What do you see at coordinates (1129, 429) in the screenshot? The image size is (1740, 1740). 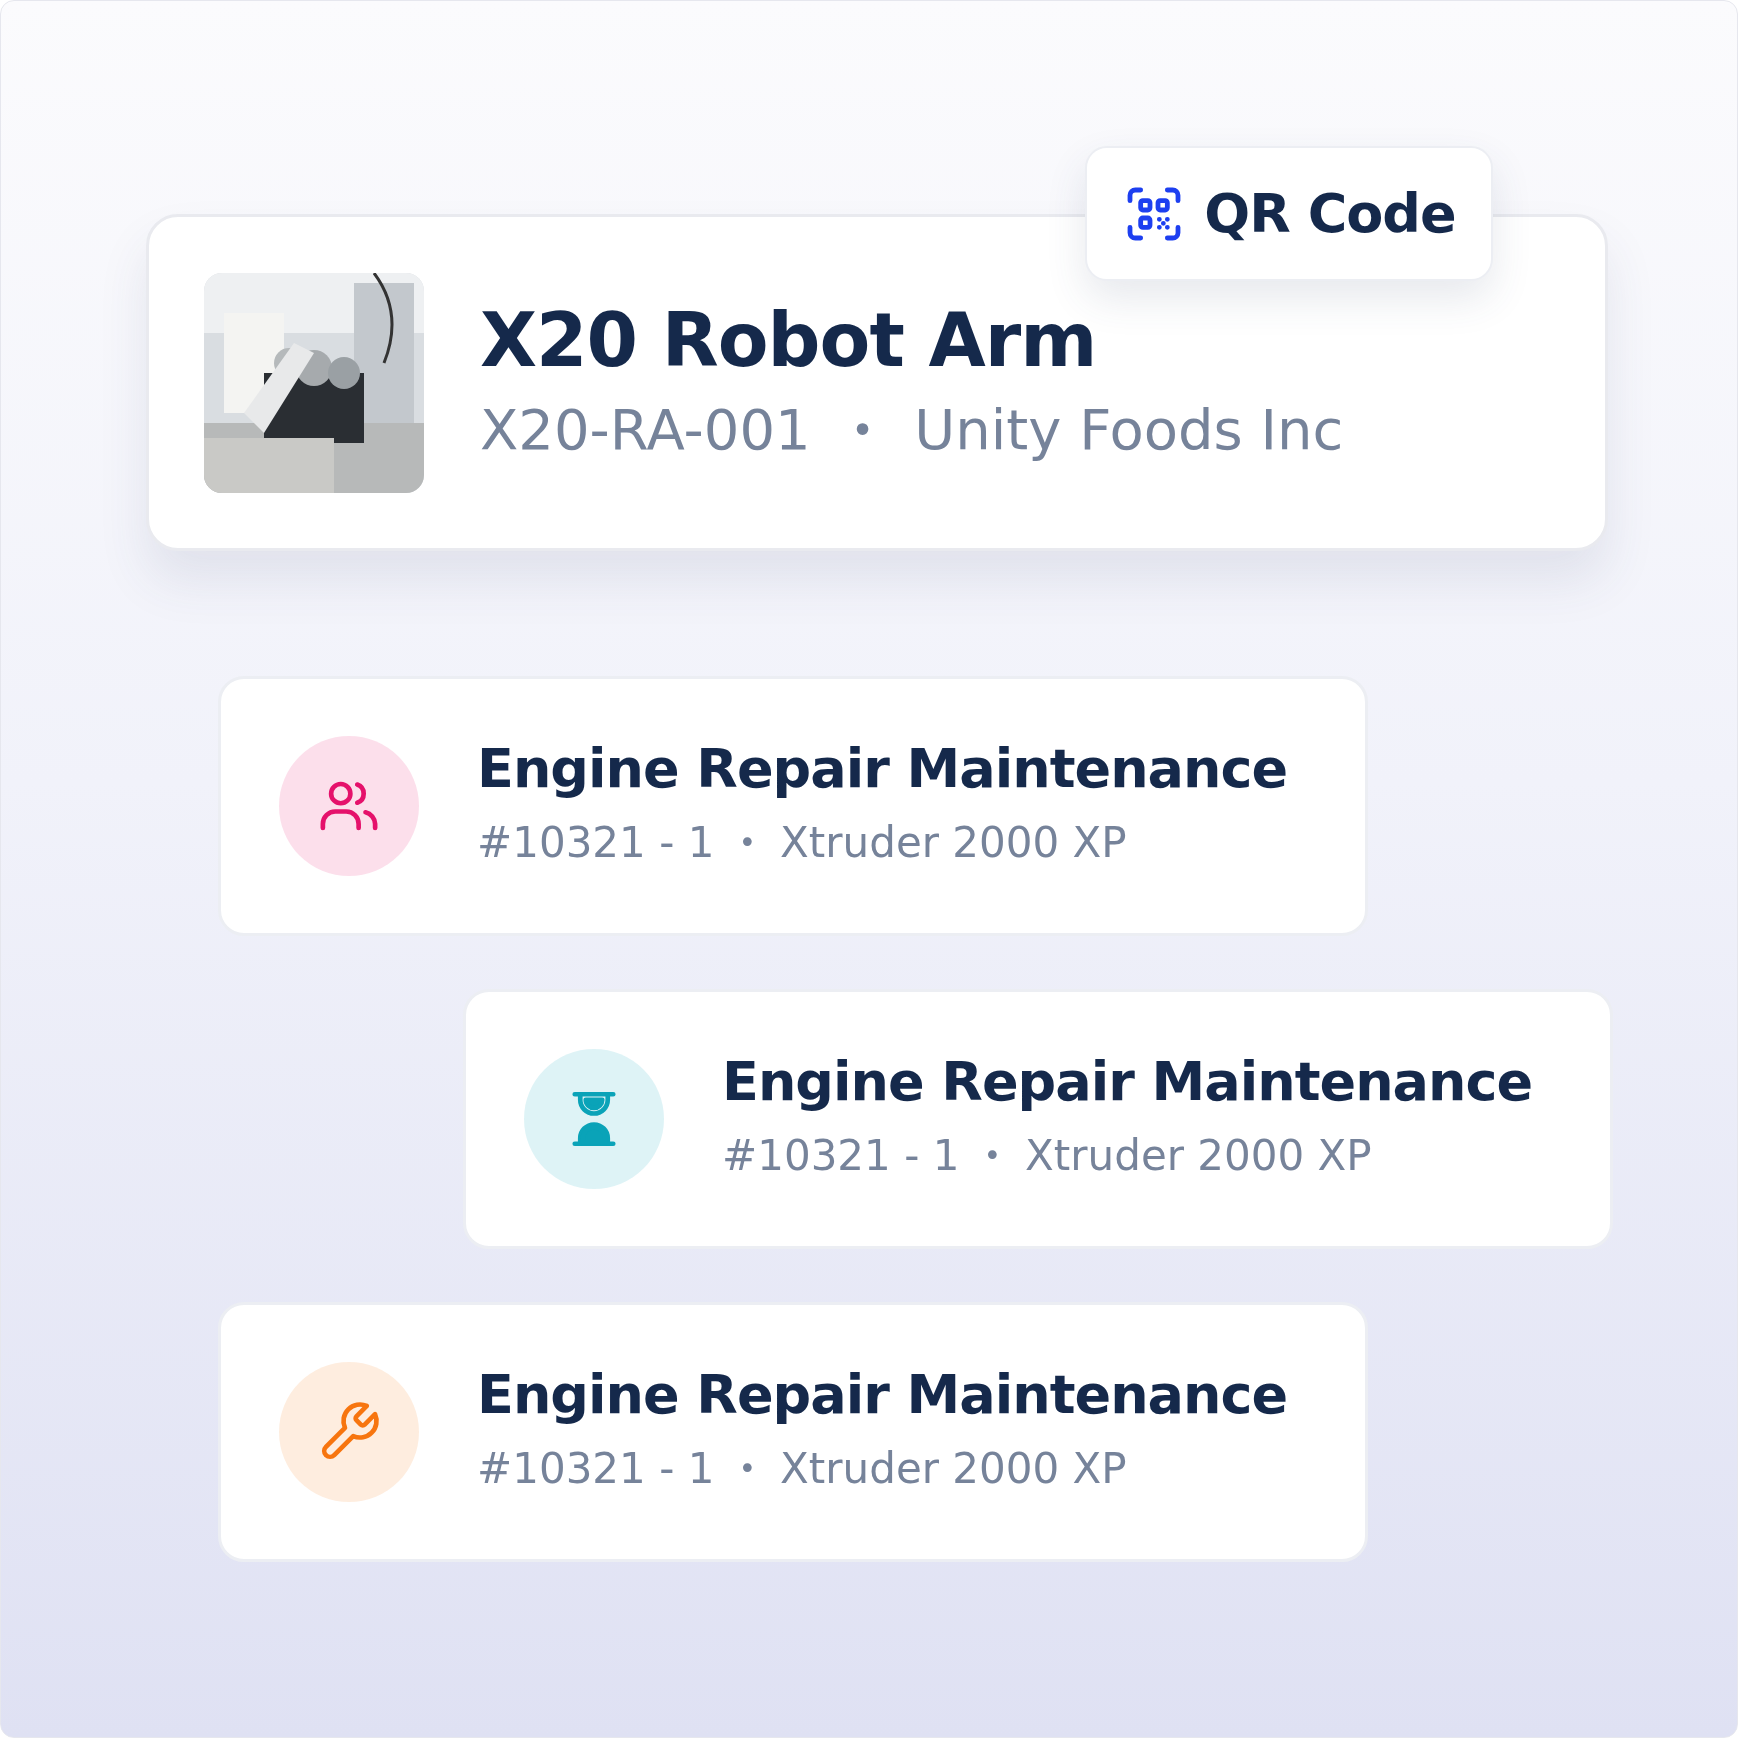 I see `company-name: Unity Foods Inc` at bounding box center [1129, 429].